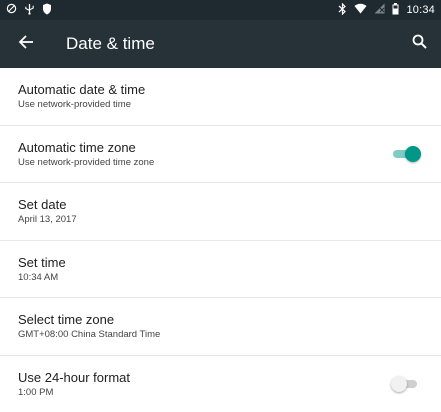  I want to click on setting-title: Automatic date & time, so click(82, 90).